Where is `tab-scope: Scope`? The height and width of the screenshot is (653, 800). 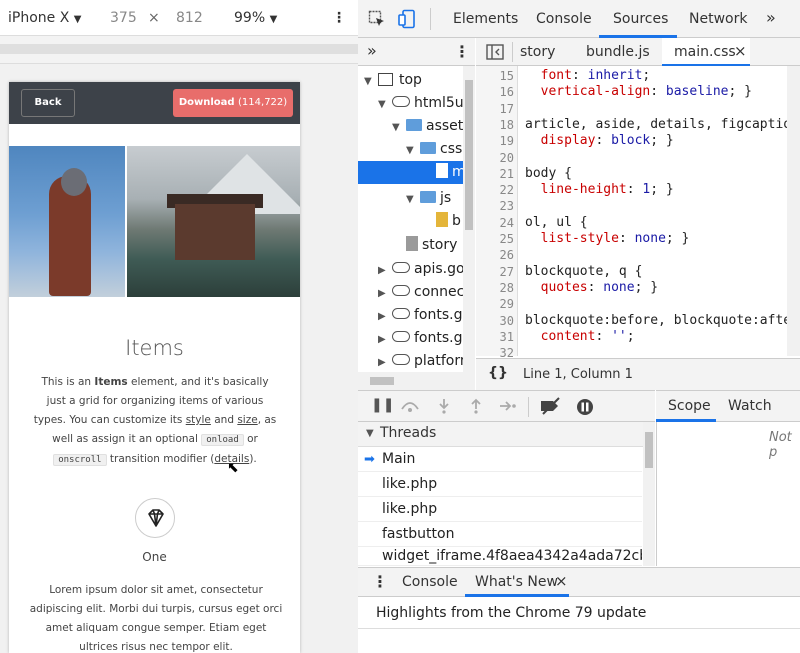
tab-scope: Scope is located at coordinates (689, 406).